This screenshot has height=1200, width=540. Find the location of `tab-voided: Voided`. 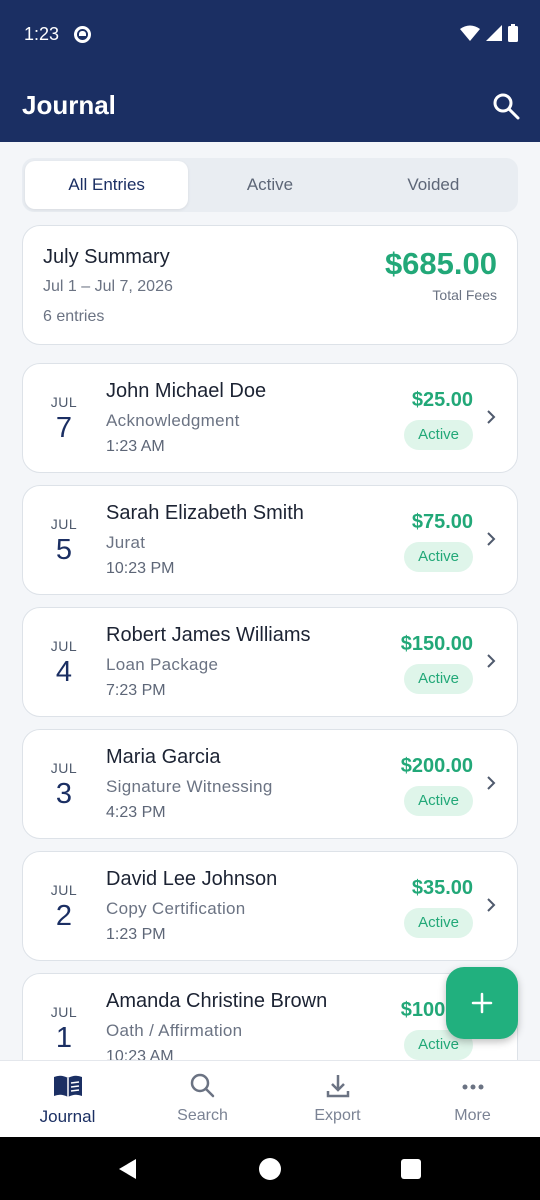

tab-voided: Voided is located at coordinates (433, 185).